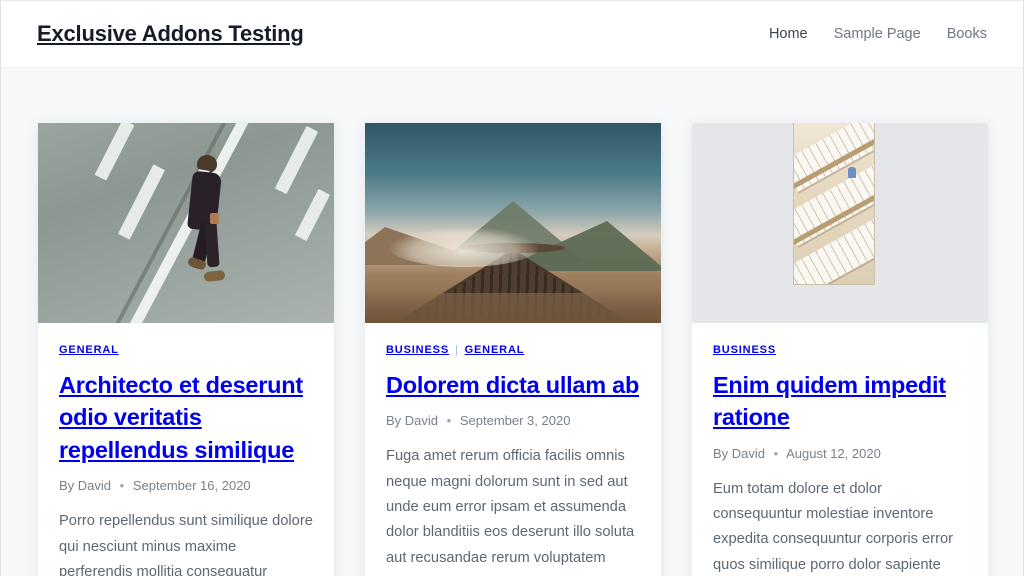 This screenshot has width=1024, height=576. What do you see at coordinates (464, 247) in the screenshot?
I see `mist-cloud` at bounding box center [464, 247].